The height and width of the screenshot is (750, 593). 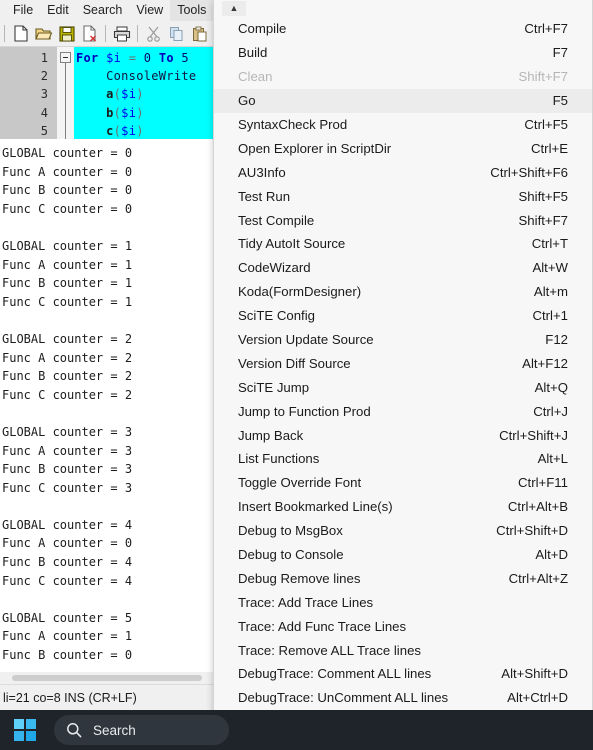 I want to click on menu-item-shortcut: Shift+F5, so click(x=543, y=196).